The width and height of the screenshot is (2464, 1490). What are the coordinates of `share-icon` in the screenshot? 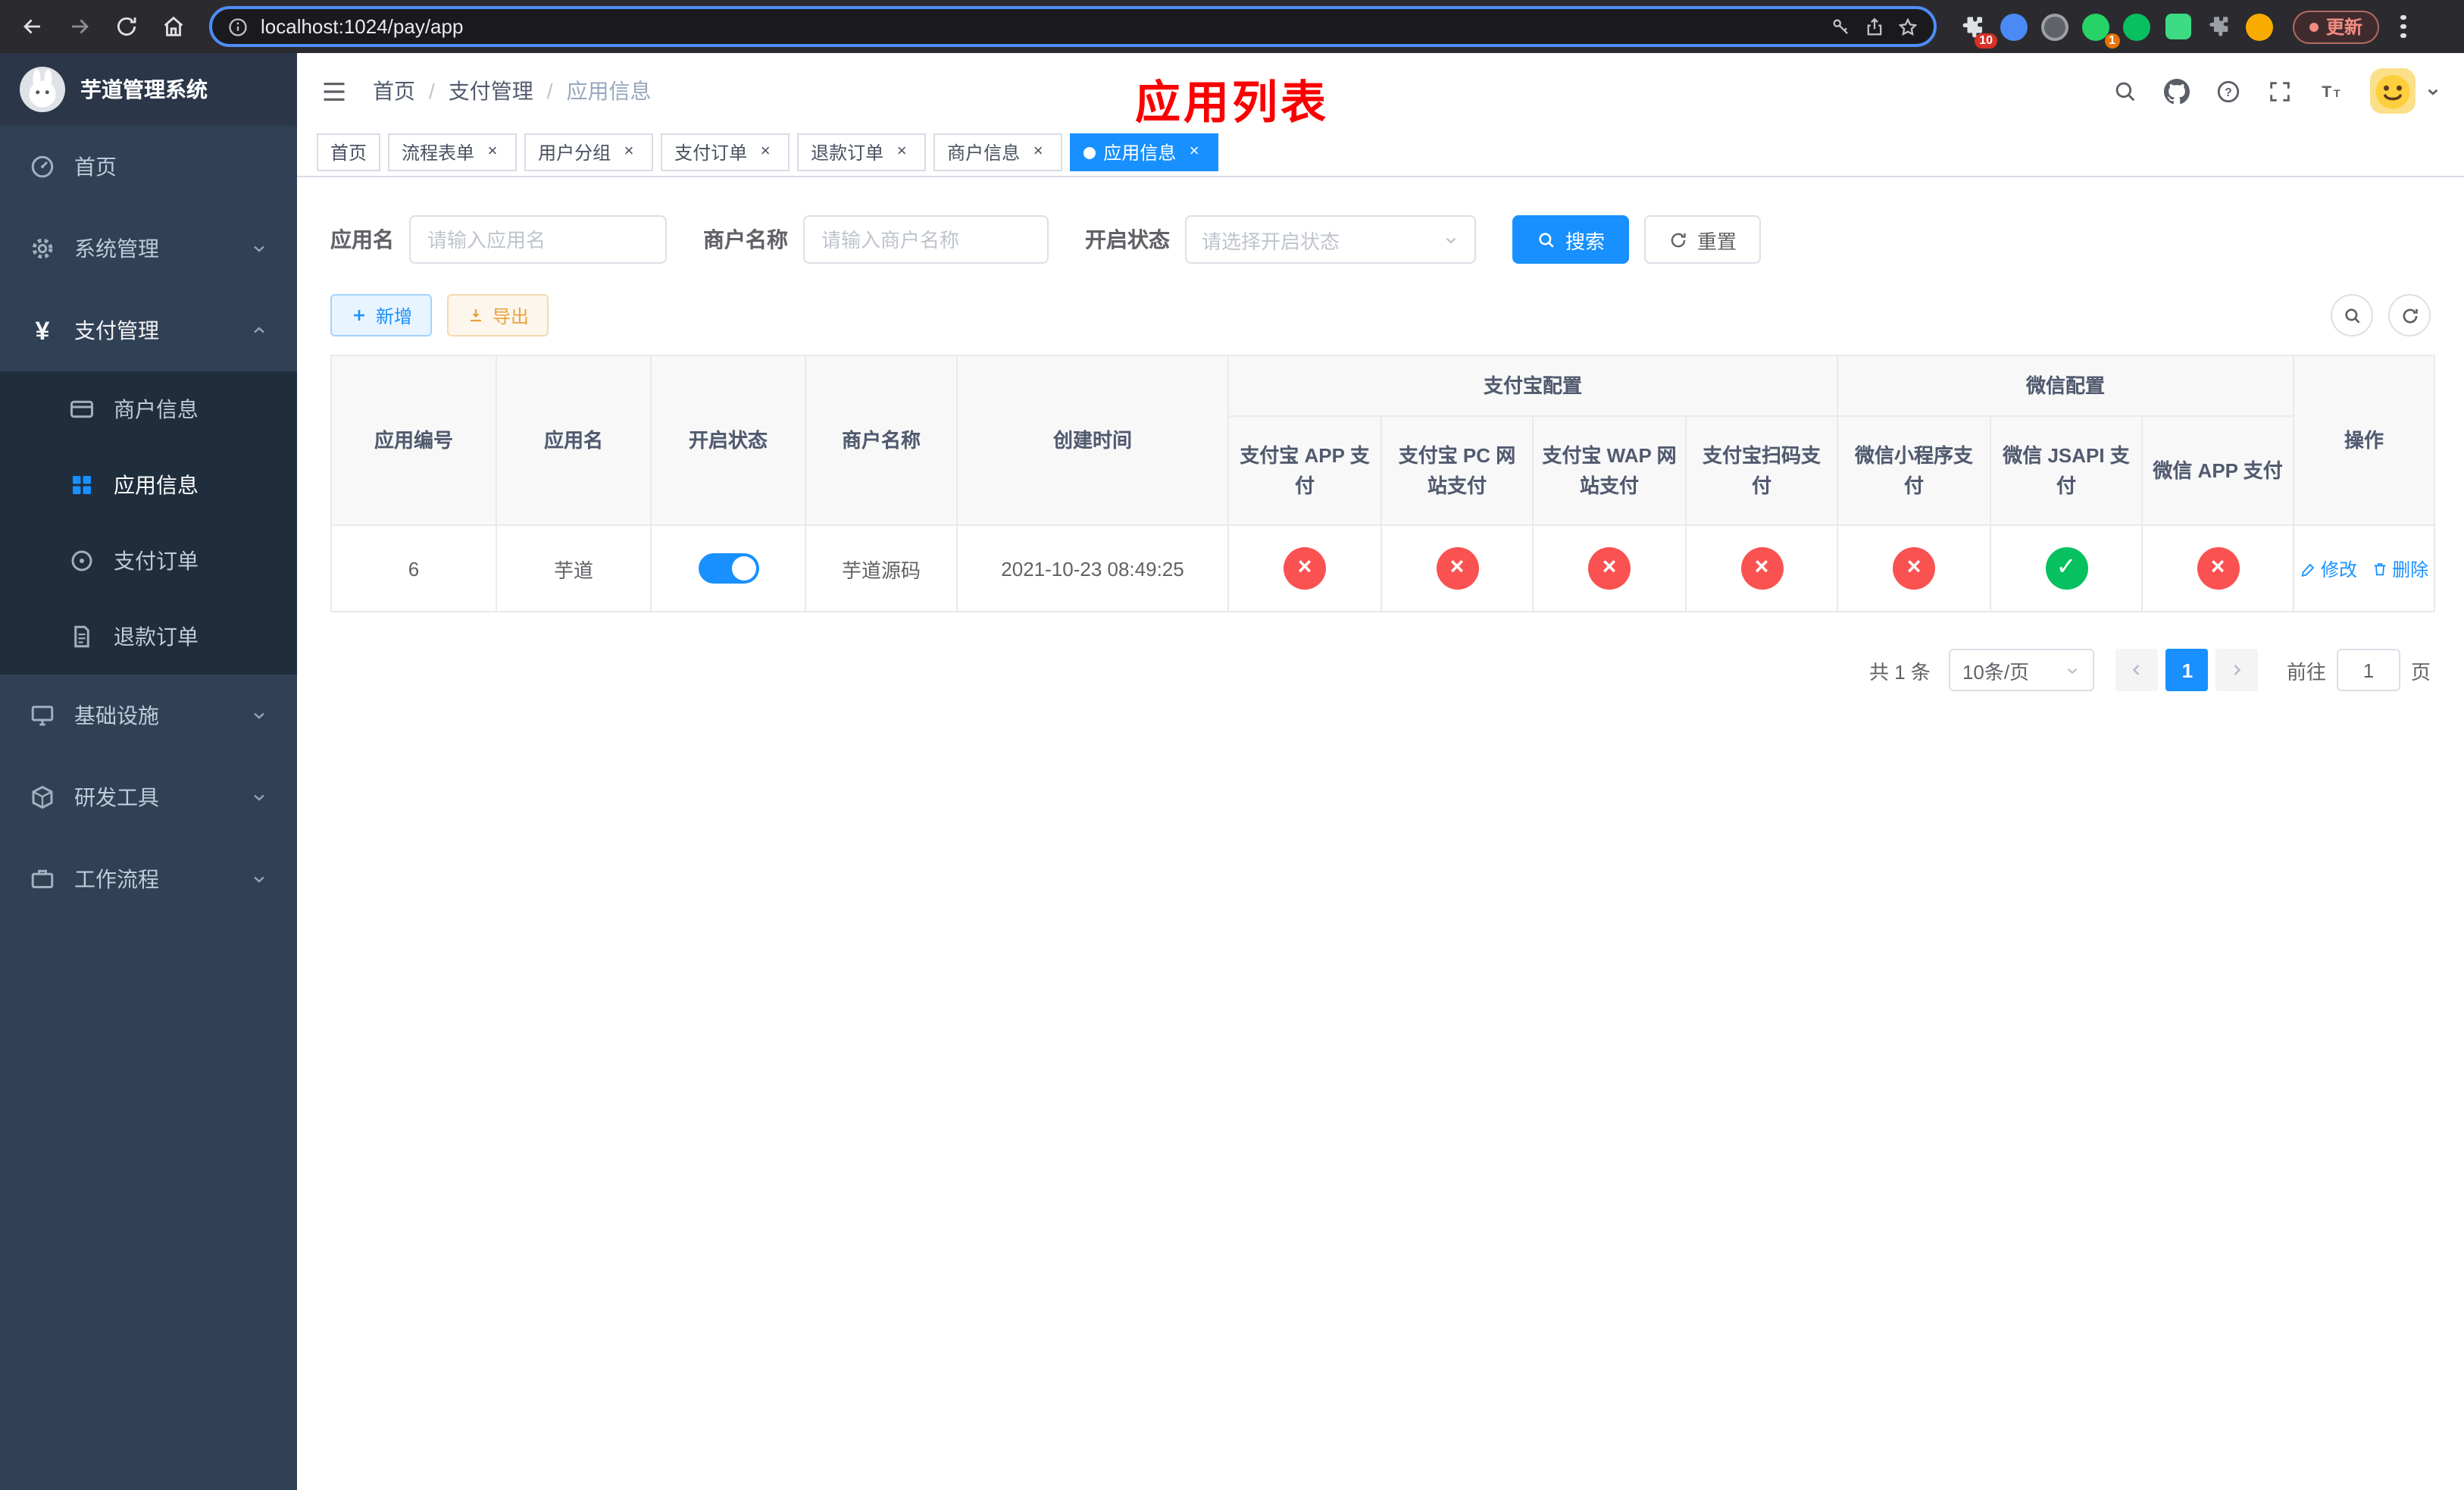 It's located at (1874, 27).